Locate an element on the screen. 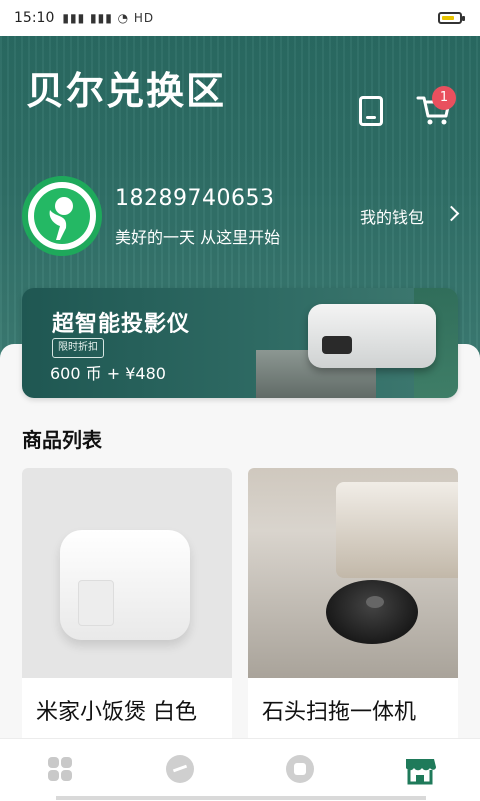 Image resolution: width=480 pixels, height=801 pixels. bed-shape is located at coordinates (397, 530).